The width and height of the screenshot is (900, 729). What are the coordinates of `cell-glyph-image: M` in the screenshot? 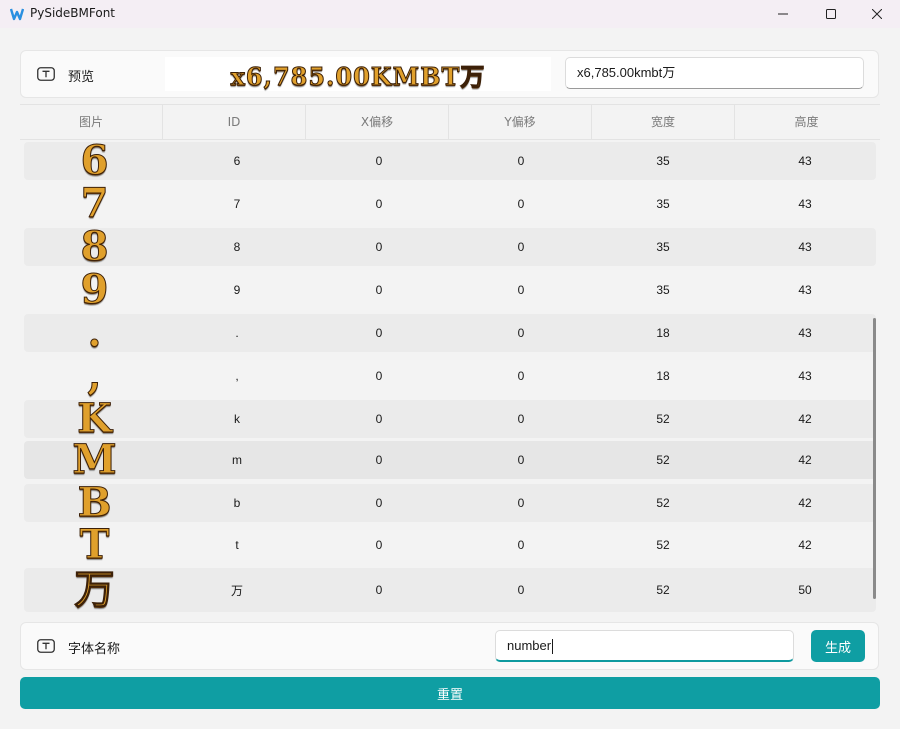 It's located at (95, 459).